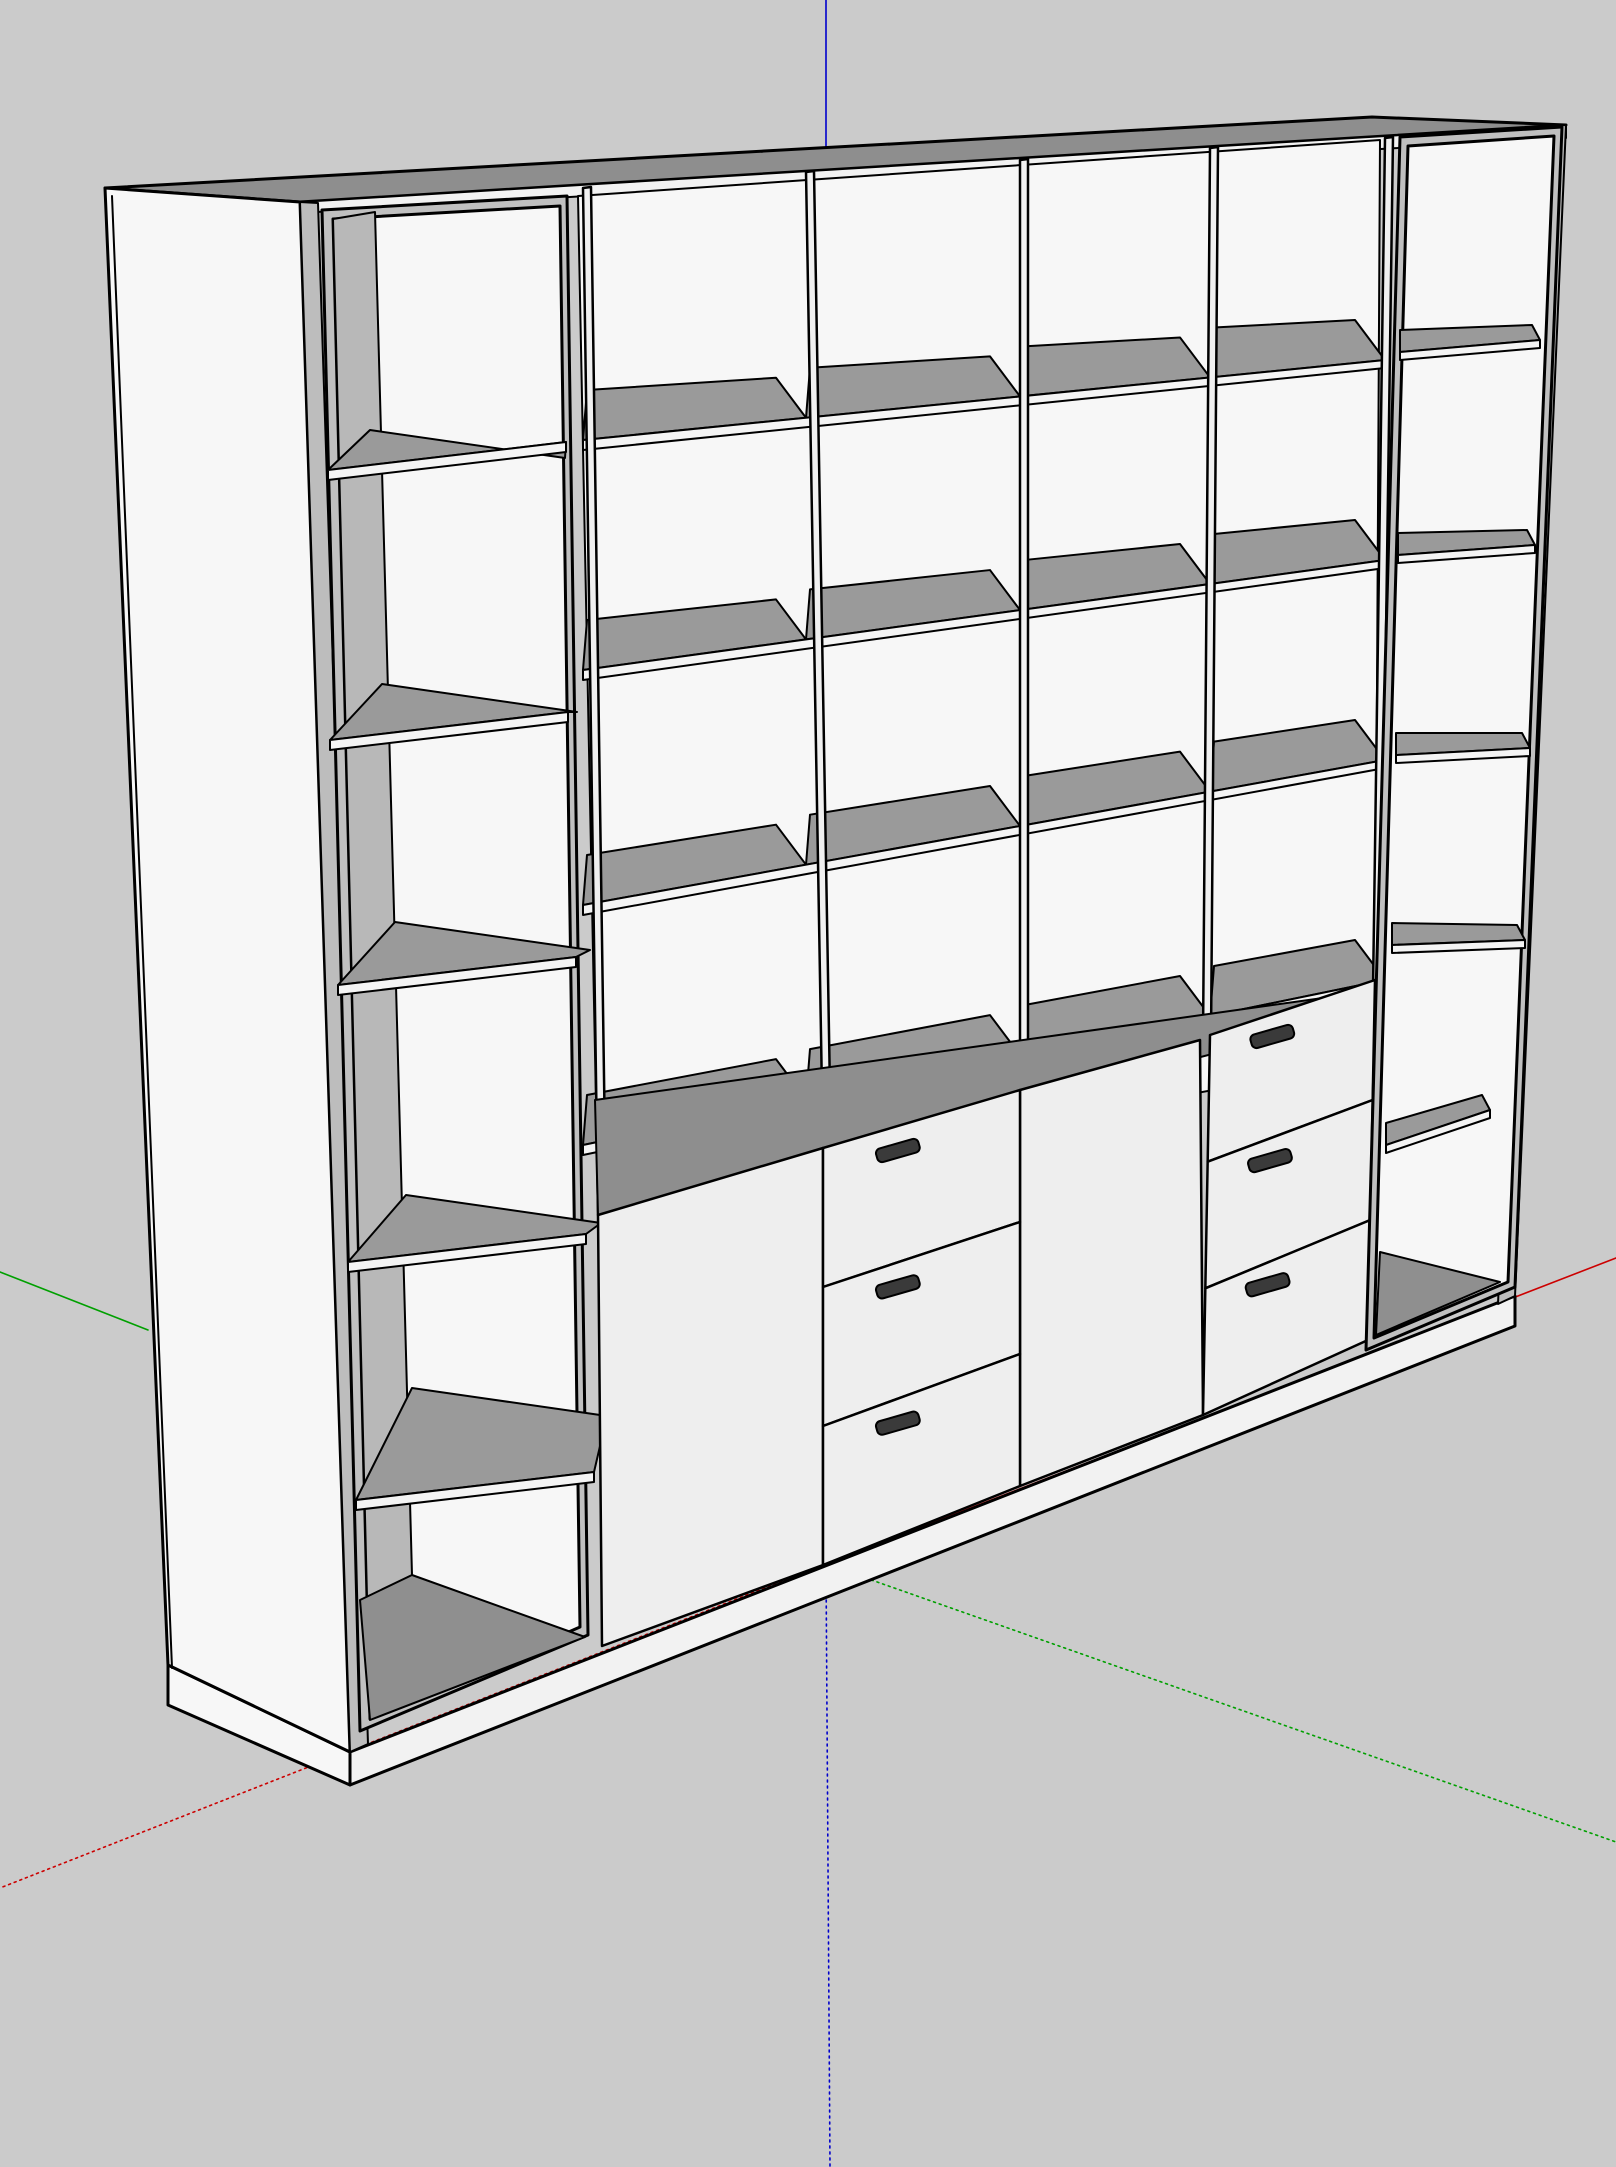  I want to click on left-tower, so click(464, 963).